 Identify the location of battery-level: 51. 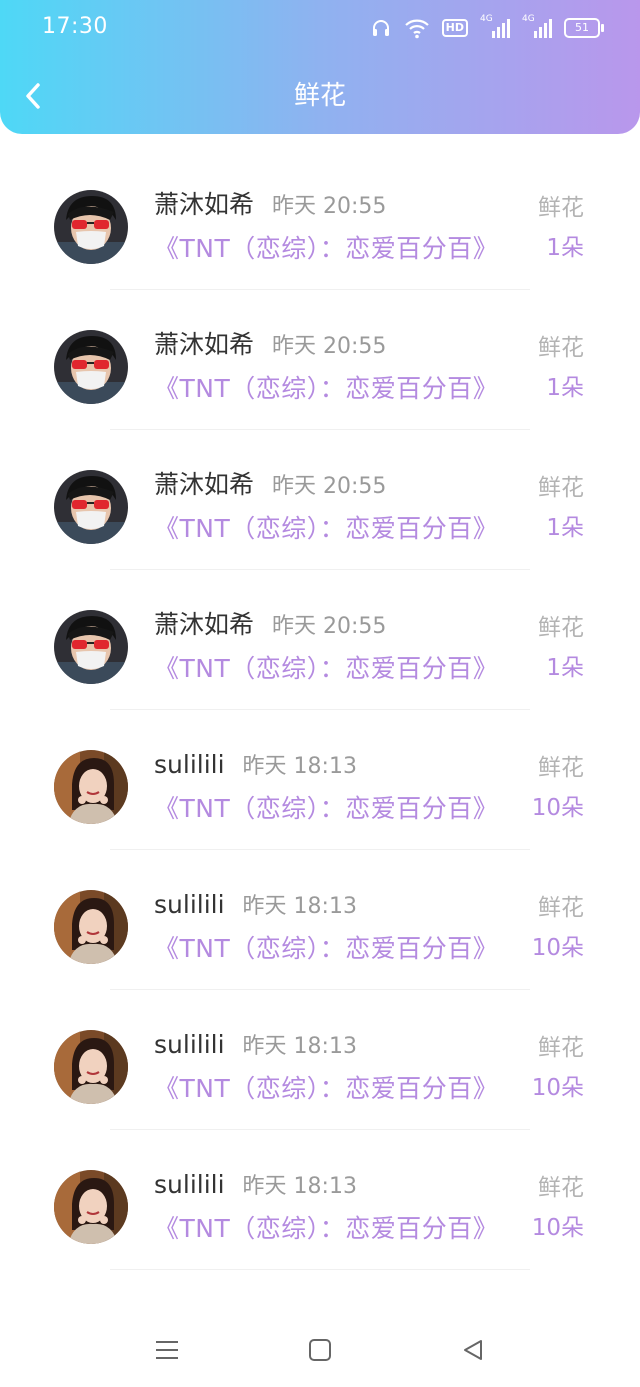
(582, 27).